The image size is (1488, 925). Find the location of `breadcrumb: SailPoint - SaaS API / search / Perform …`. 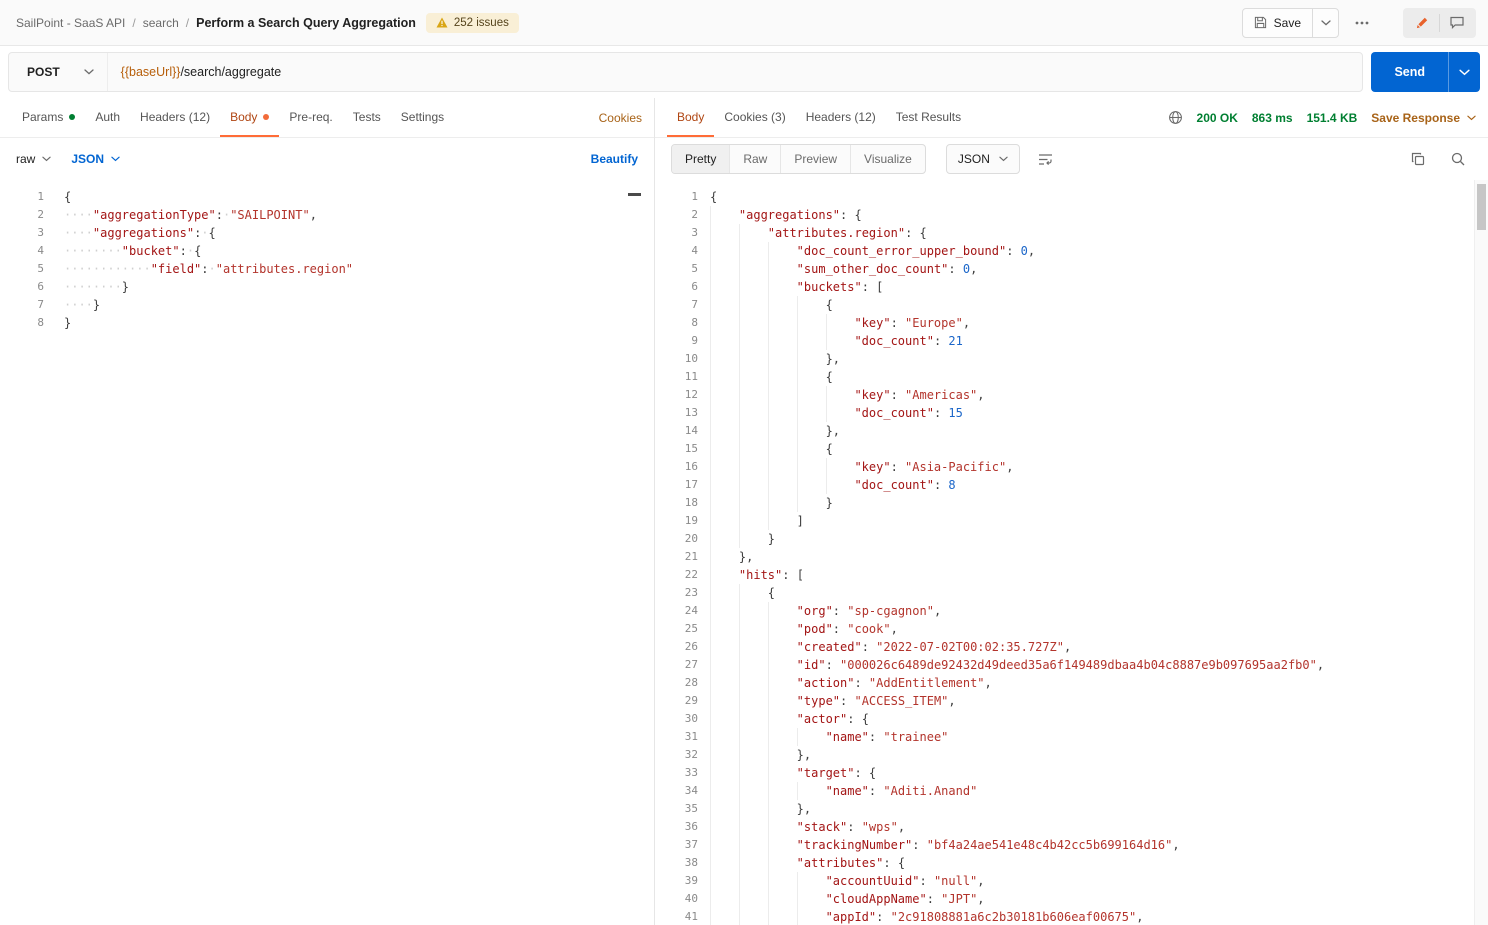

breadcrumb: SailPoint - SaaS API / search / Perform … is located at coordinates (216, 23).